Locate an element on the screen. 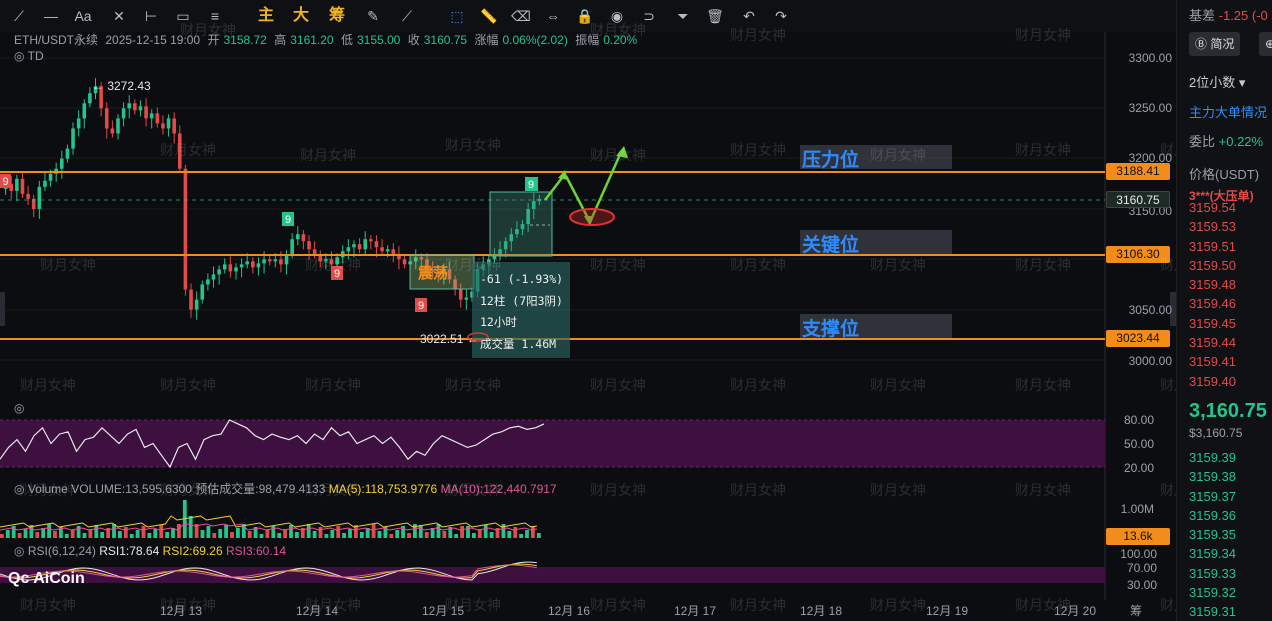 Image resolution: width=1272 pixels, height=621 pixels. bid-price-row: 3159.34 is located at coordinates (1212, 553).